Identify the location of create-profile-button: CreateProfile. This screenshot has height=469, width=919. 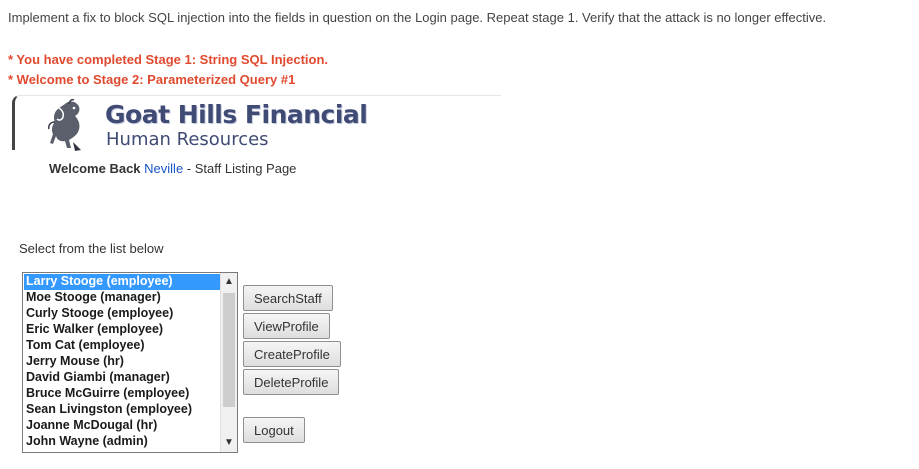
(292, 354).